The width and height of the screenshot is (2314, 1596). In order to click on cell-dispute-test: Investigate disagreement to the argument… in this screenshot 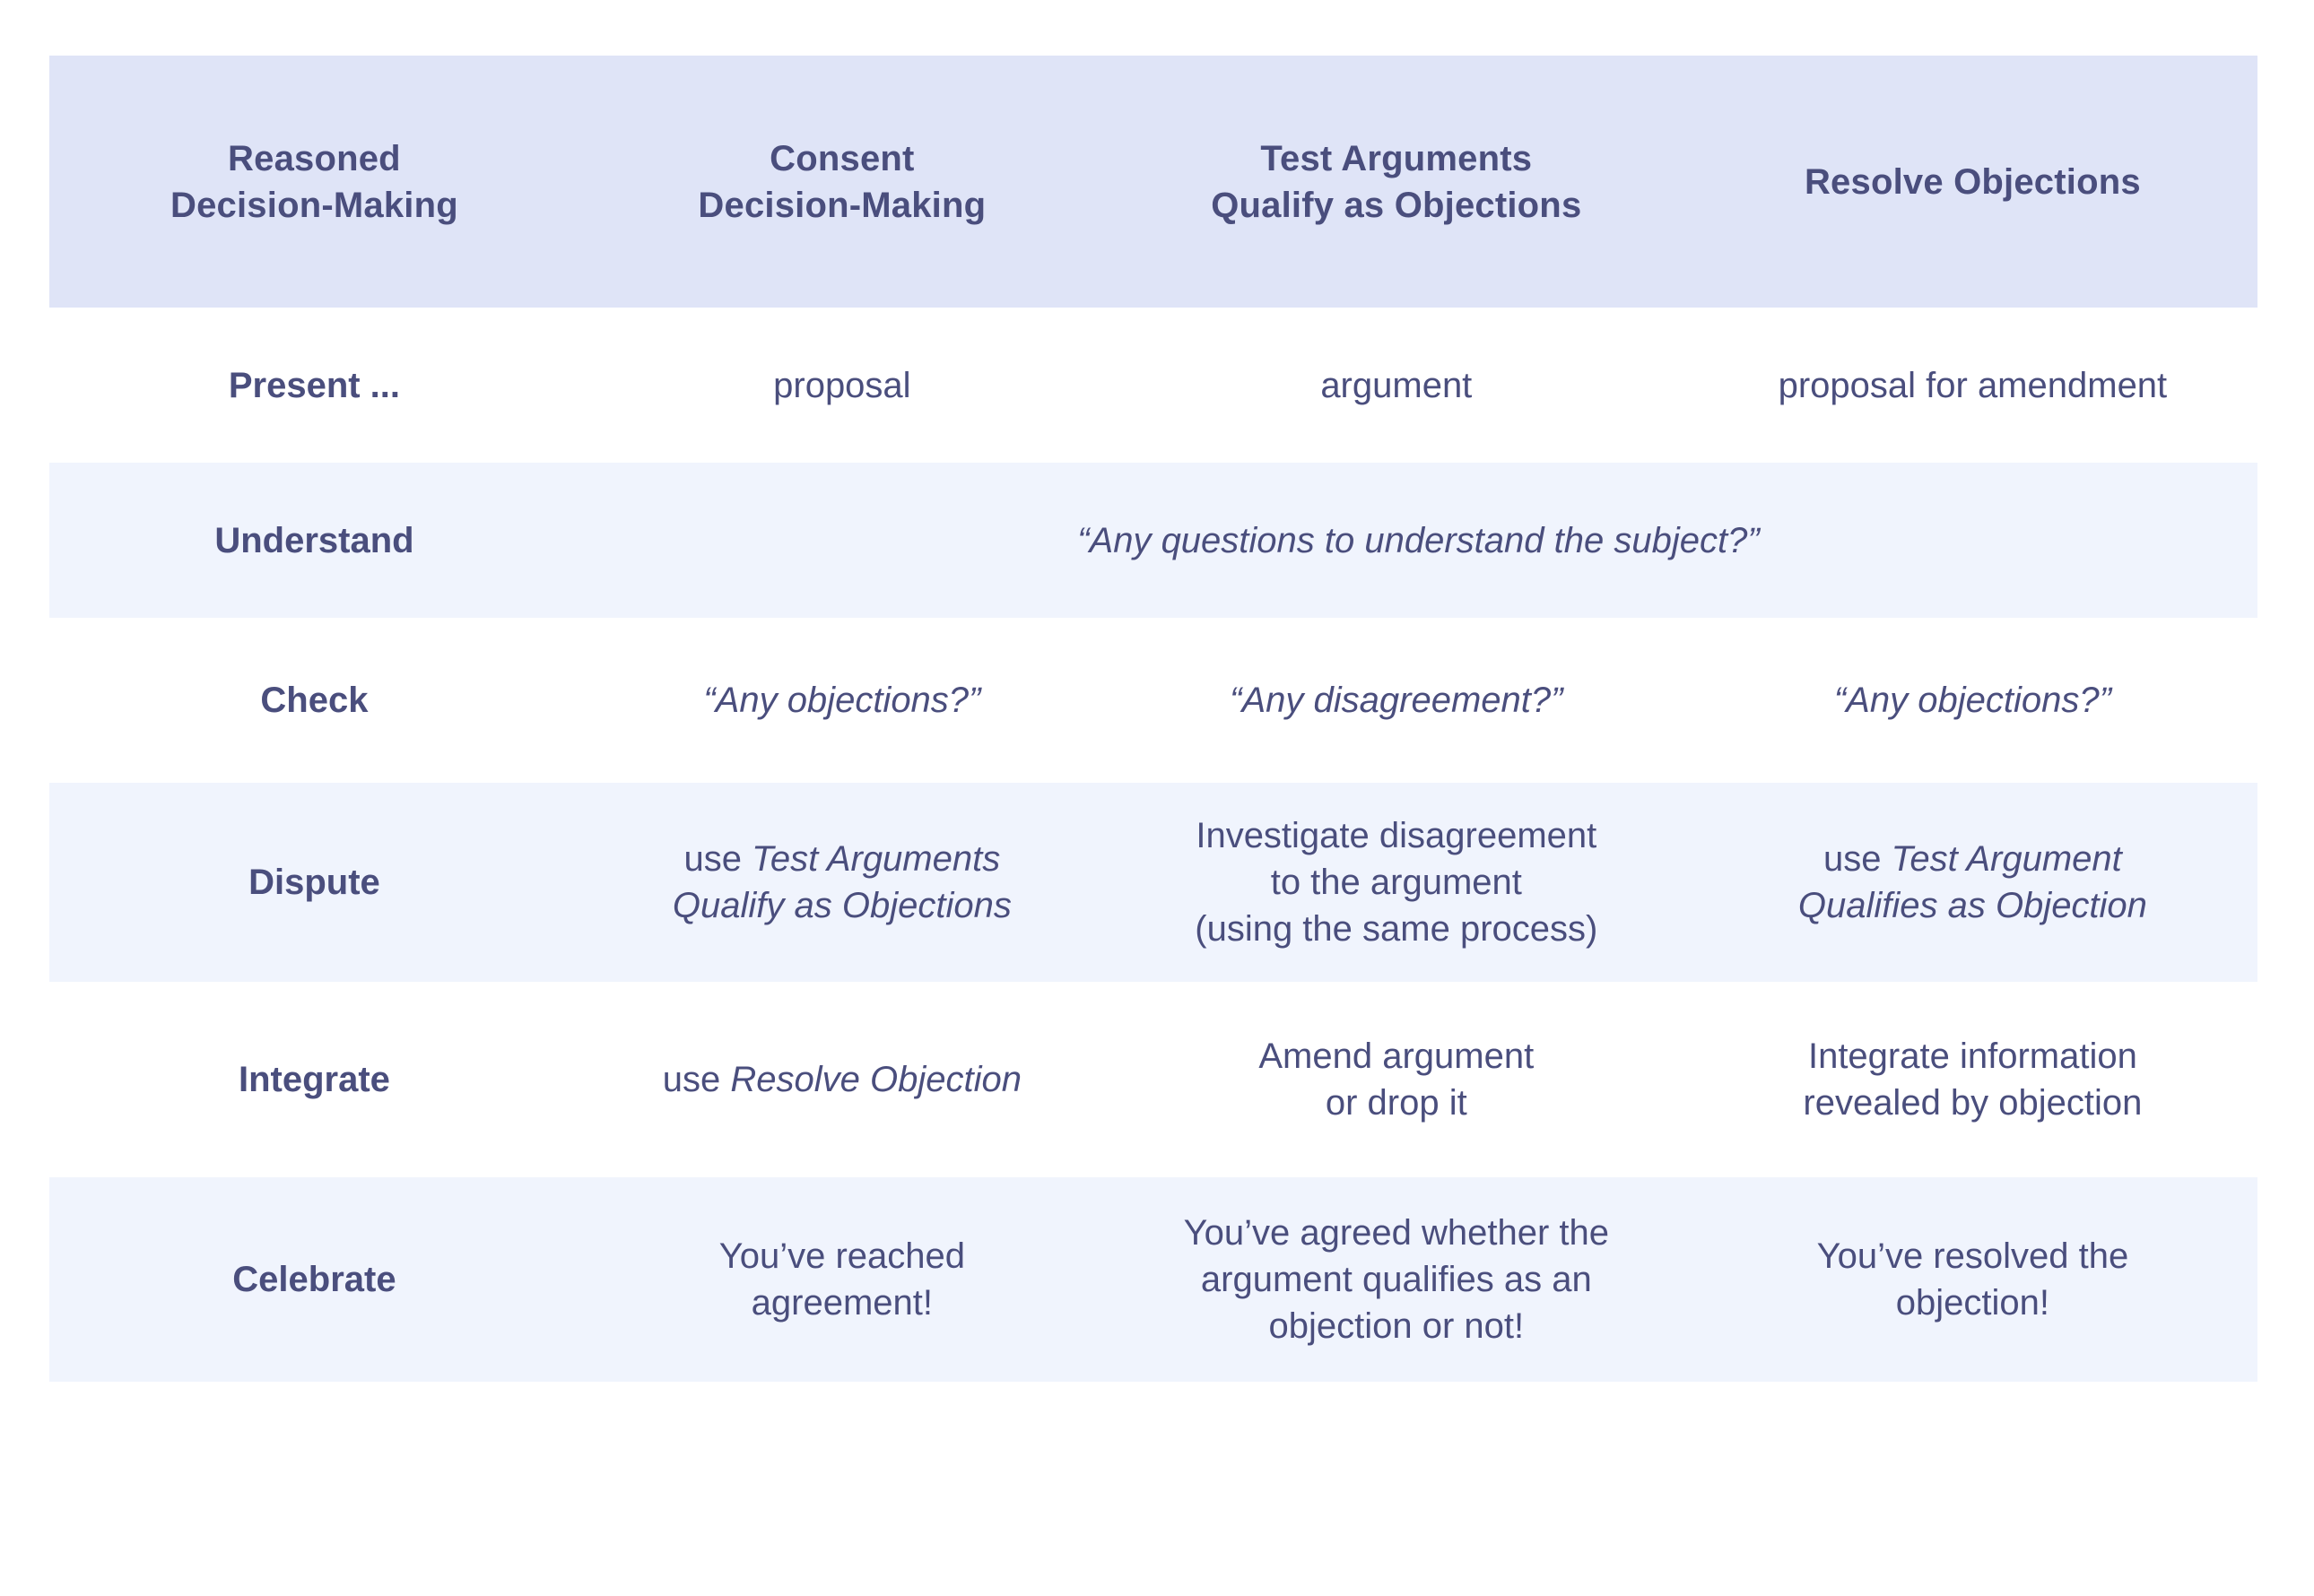, I will do `click(1396, 883)`.